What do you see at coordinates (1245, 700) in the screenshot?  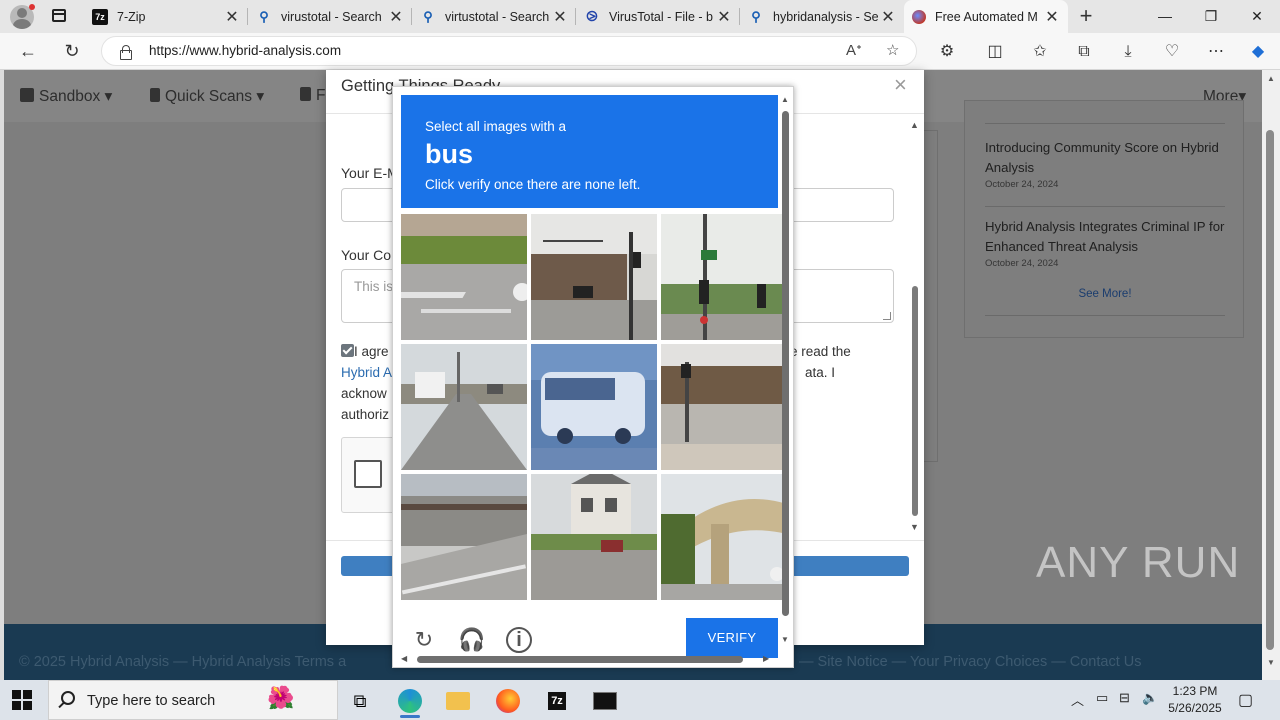 I see `notifications-icon: ▢` at bounding box center [1245, 700].